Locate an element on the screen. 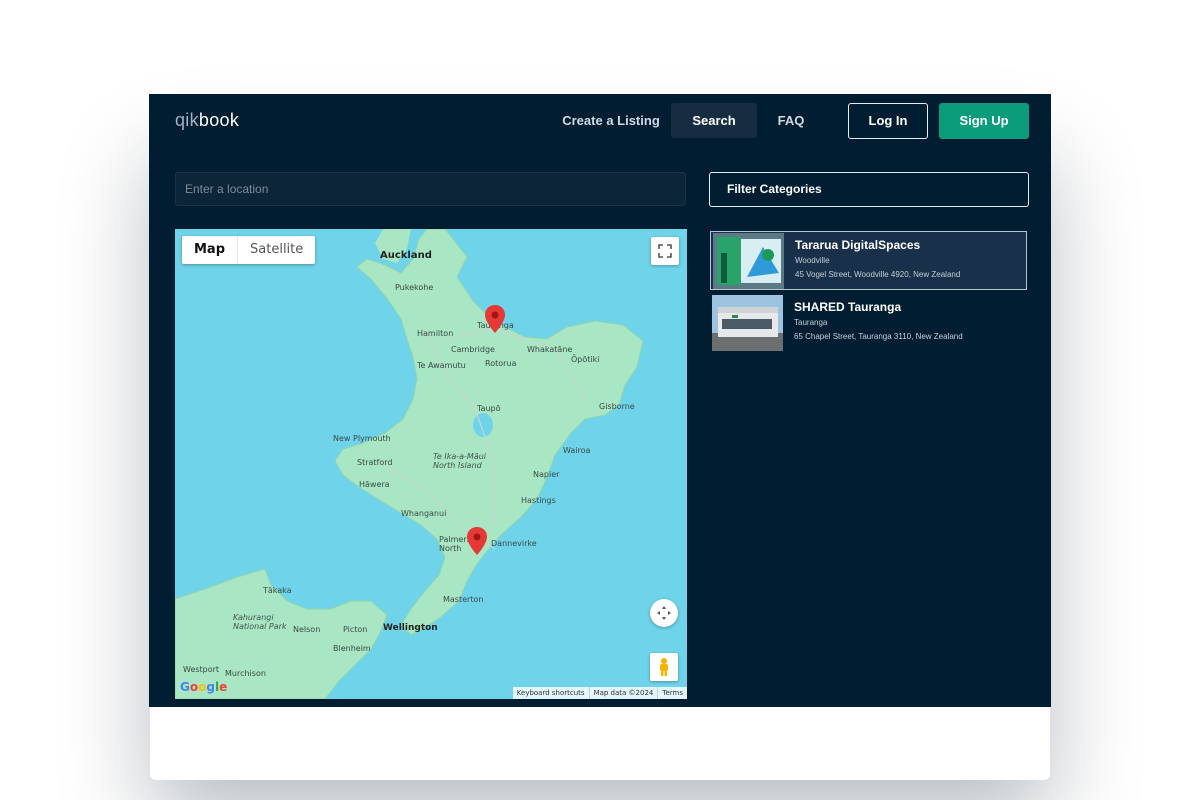  map-label-taupo: Taupō is located at coordinates (489, 408).